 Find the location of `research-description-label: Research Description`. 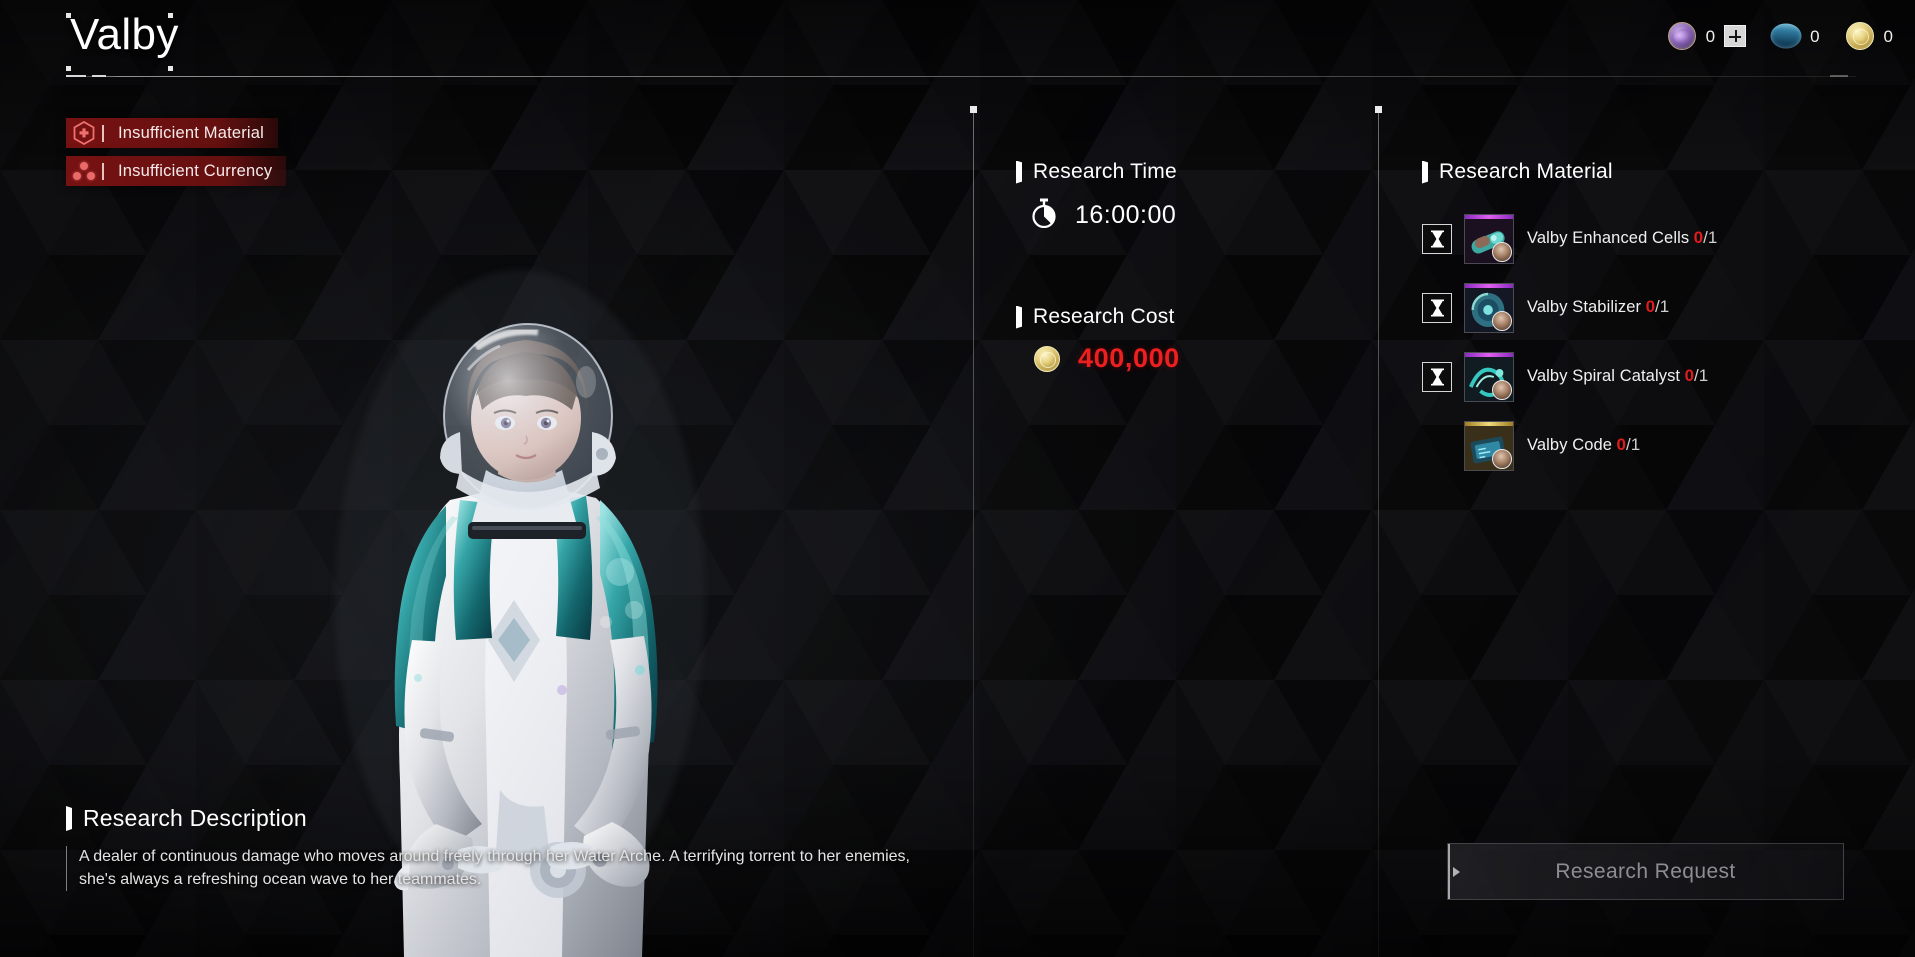

research-description-label: Research Description is located at coordinates (195, 818).